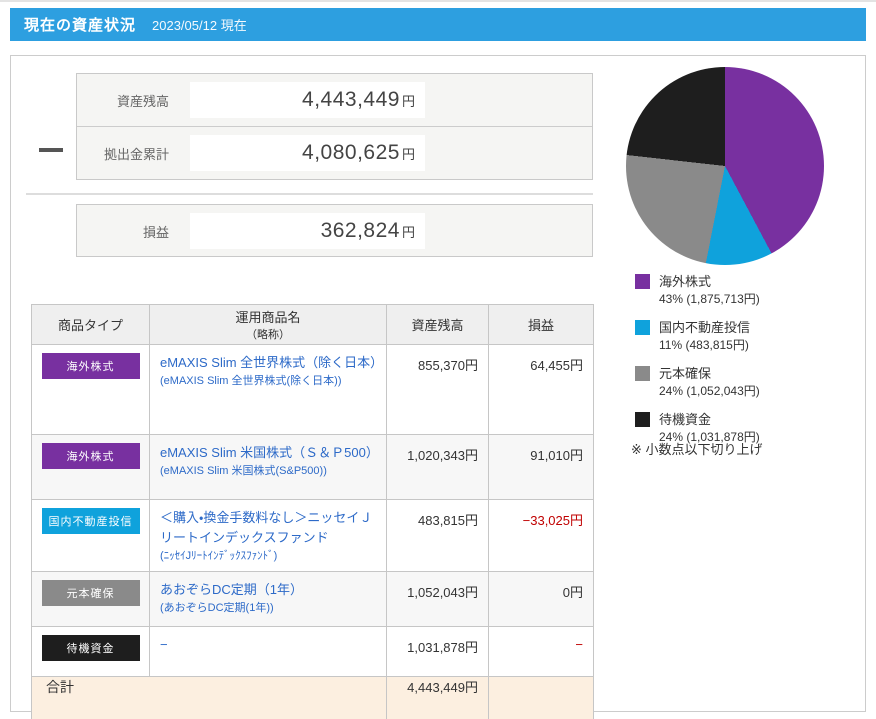 This screenshot has height=719, width=876. What do you see at coordinates (269, 453) in the screenshot?
I see `product-name-link: eMAXIS Slim 米国株式（Ｓ＆Ｐ500）` at bounding box center [269, 453].